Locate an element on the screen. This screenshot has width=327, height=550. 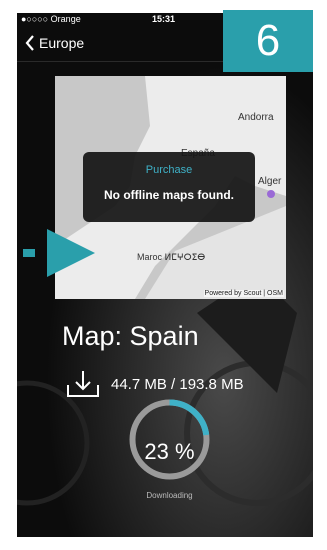
map-label-alger: Alger is located at coordinates (270, 181).